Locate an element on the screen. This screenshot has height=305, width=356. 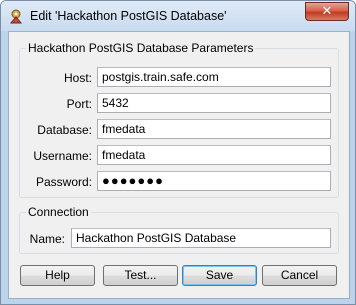
help-button: Help is located at coordinates (57, 275).